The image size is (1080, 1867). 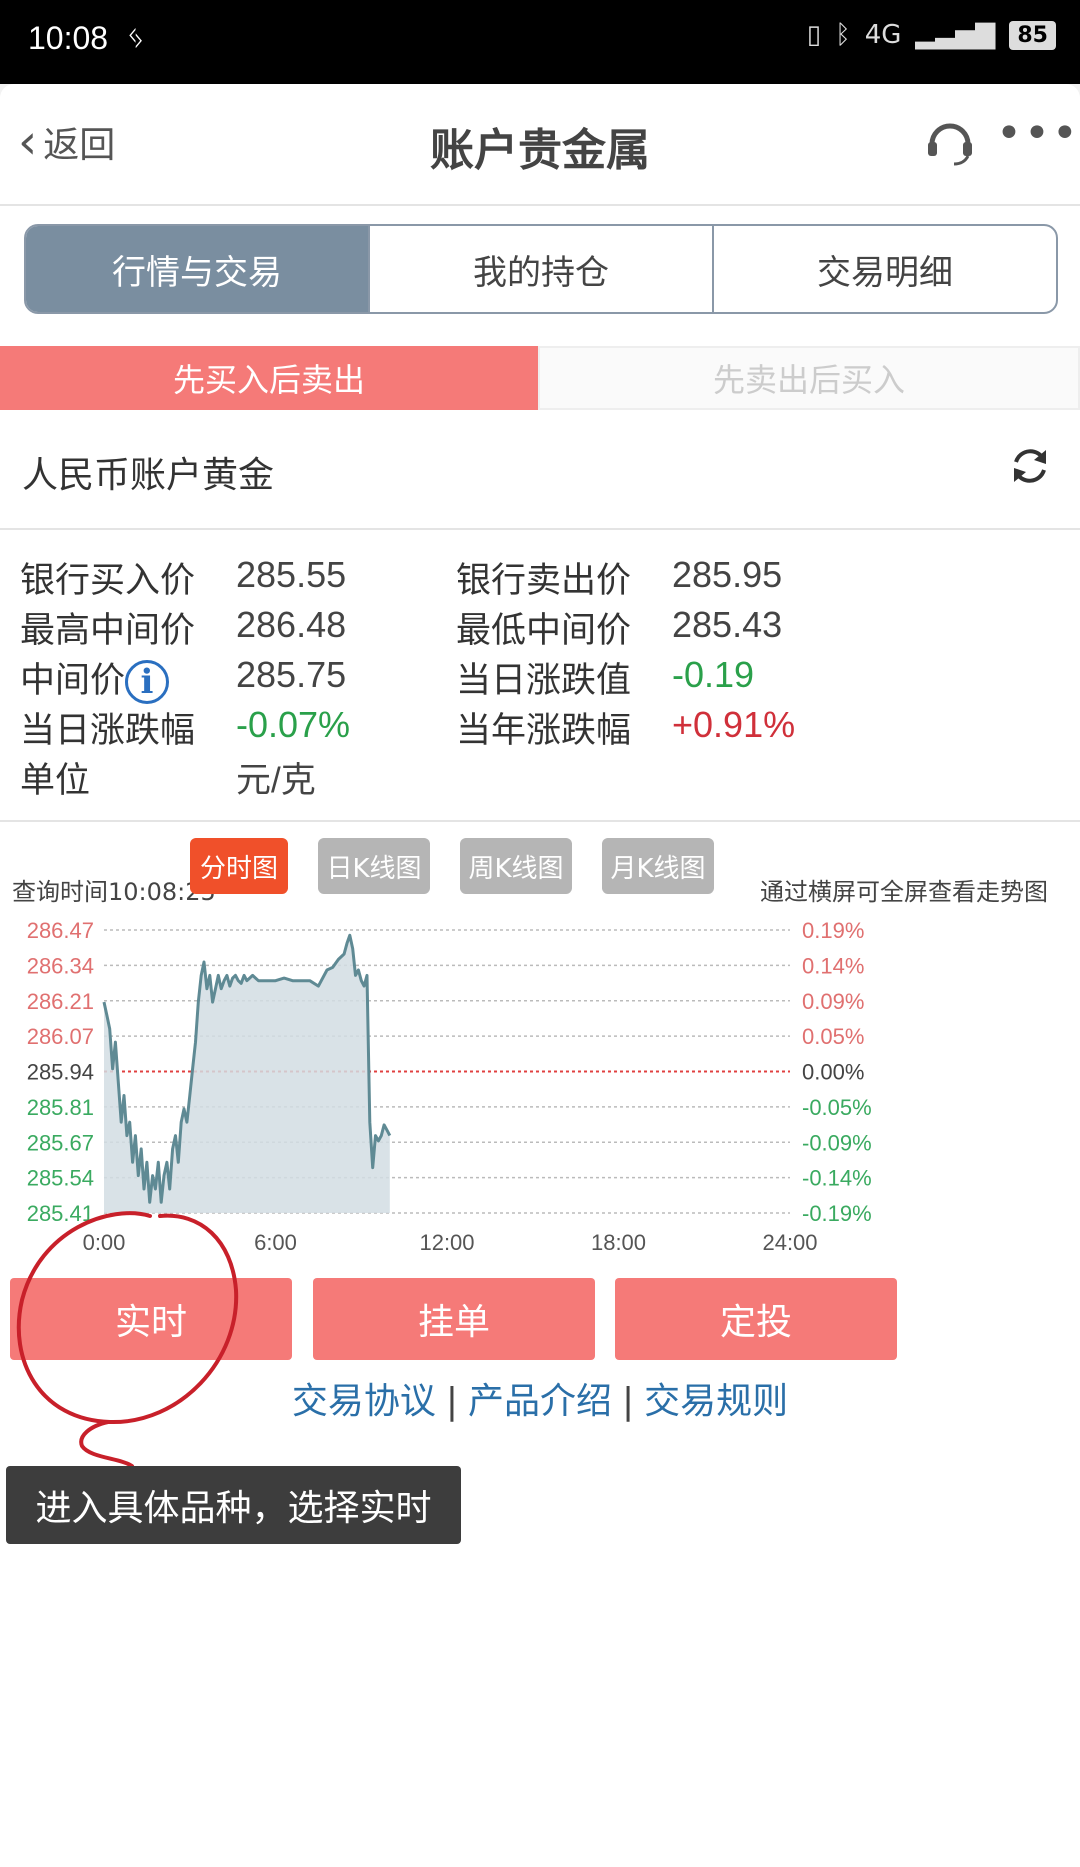 I want to click on y-tick-right: 0.00%, so click(x=833, y=1072).